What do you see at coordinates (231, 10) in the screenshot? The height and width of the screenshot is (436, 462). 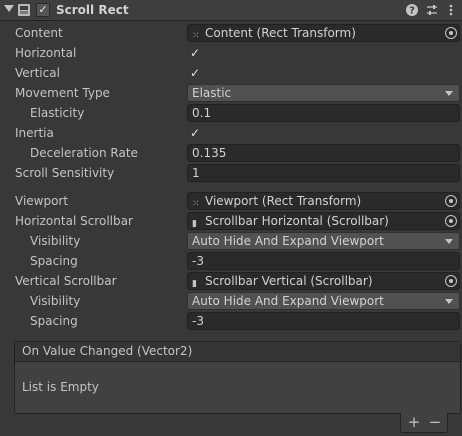 I see `component-header: ✓ Scroll Rect ?` at bounding box center [231, 10].